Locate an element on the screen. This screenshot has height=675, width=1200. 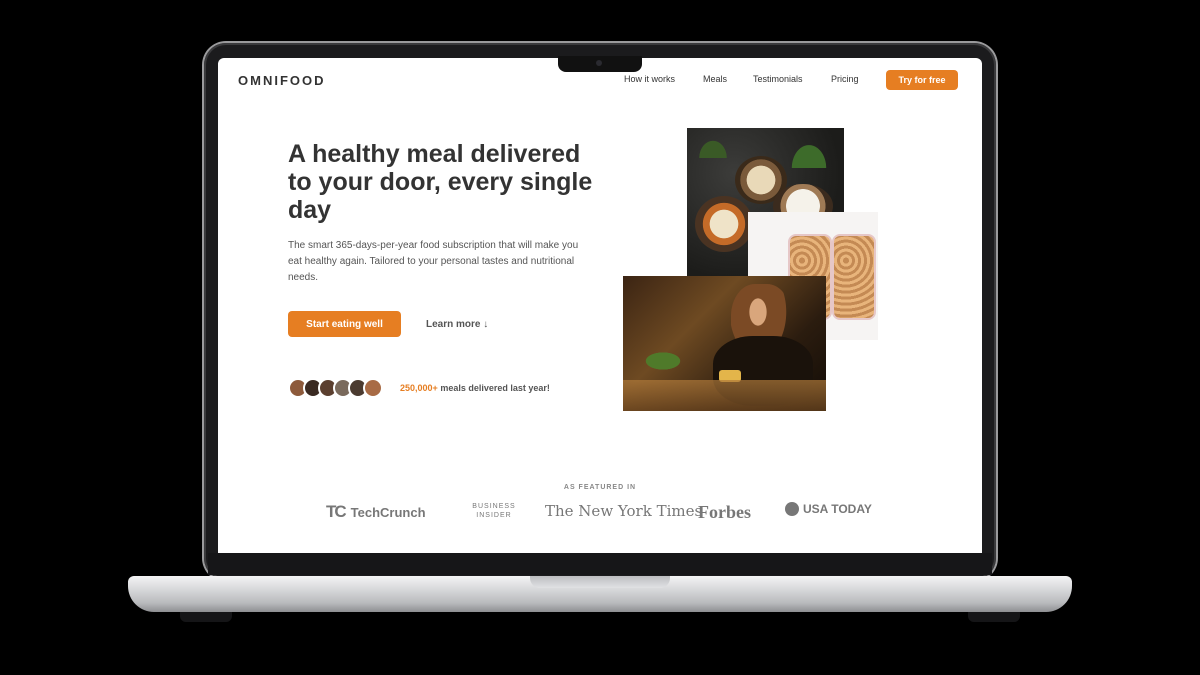
meals-delivered-text: 250,000+ meals delivered last year! is located at coordinates (475, 388).